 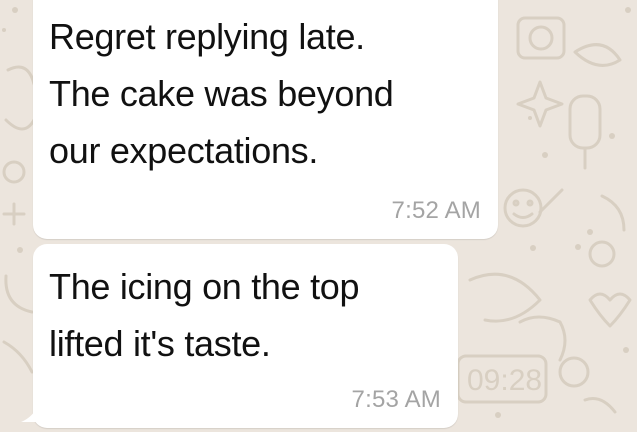 What do you see at coordinates (204, 315) in the screenshot?
I see `message-text: The icing on the top lifted it's taste.` at bounding box center [204, 315].